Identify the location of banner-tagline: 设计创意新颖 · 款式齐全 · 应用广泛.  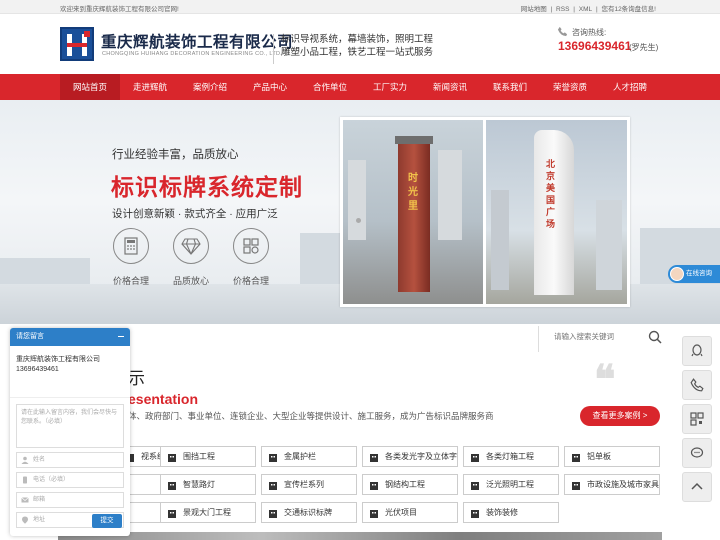
(195, 214).